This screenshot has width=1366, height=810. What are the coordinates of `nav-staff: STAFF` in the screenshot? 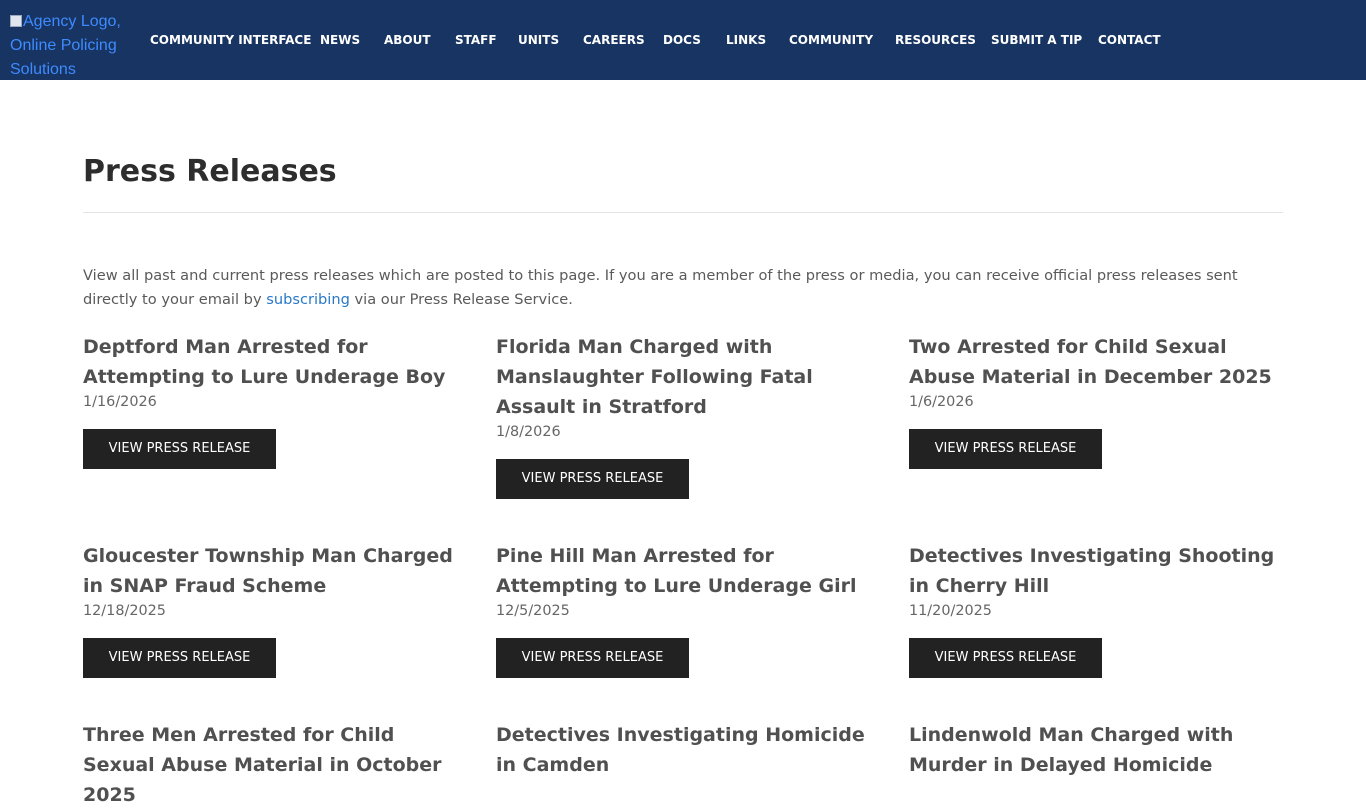 It's located at (476, 40).